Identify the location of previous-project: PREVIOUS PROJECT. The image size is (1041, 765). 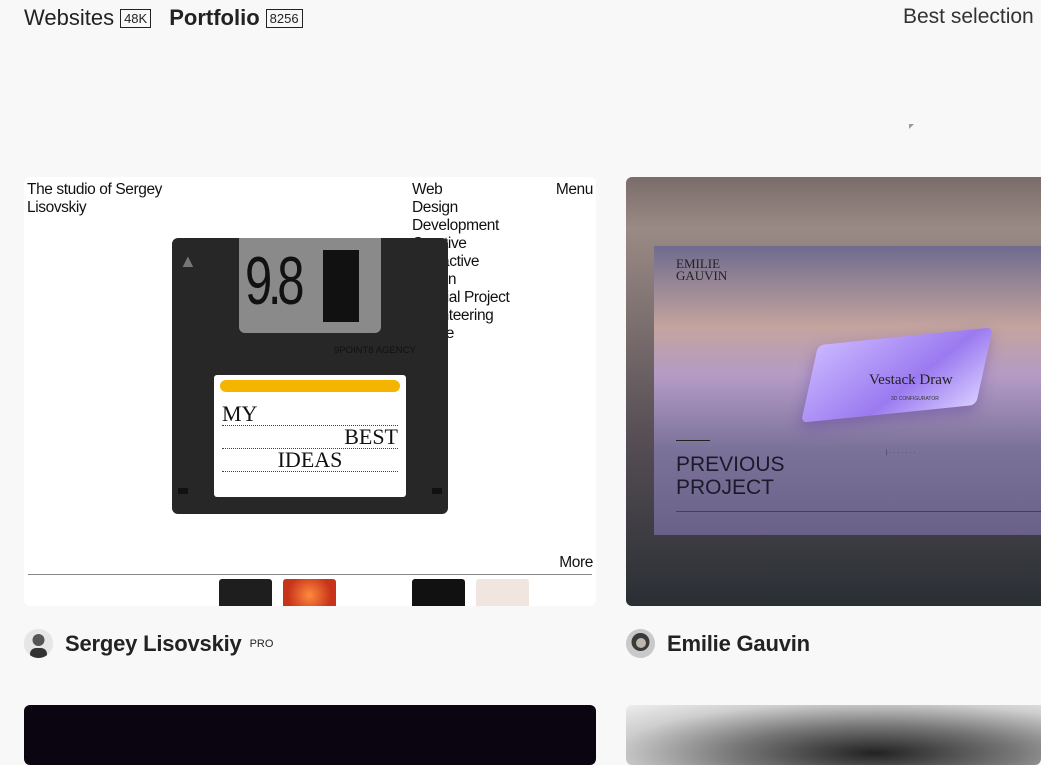
(730, 476).